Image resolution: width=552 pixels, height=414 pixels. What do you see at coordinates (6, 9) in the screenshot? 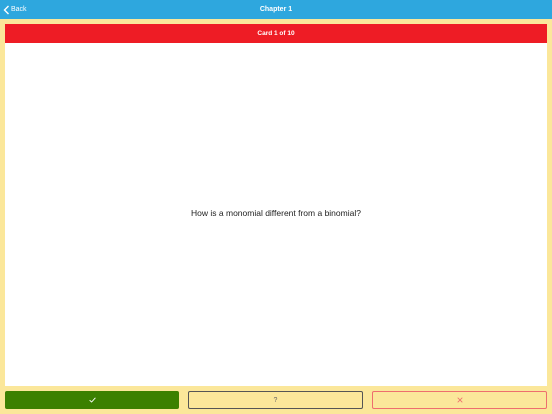
I see `chevron-left-icon` at bounding box center [6, 9].